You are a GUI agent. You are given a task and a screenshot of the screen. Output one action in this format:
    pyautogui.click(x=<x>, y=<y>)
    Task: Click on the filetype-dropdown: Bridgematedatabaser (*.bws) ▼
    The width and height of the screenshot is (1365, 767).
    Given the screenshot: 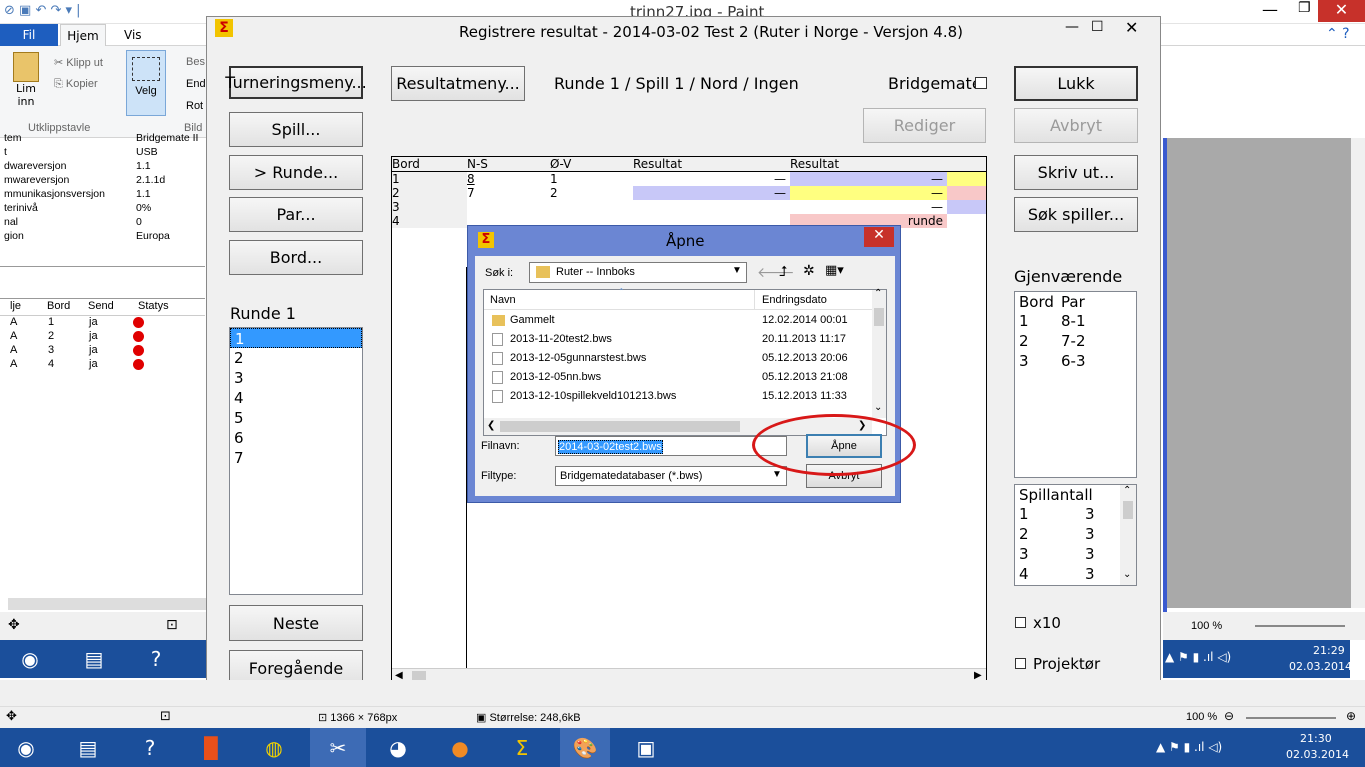 What is the action you would take?
    pyautogui.click(x=671, y=476)
    